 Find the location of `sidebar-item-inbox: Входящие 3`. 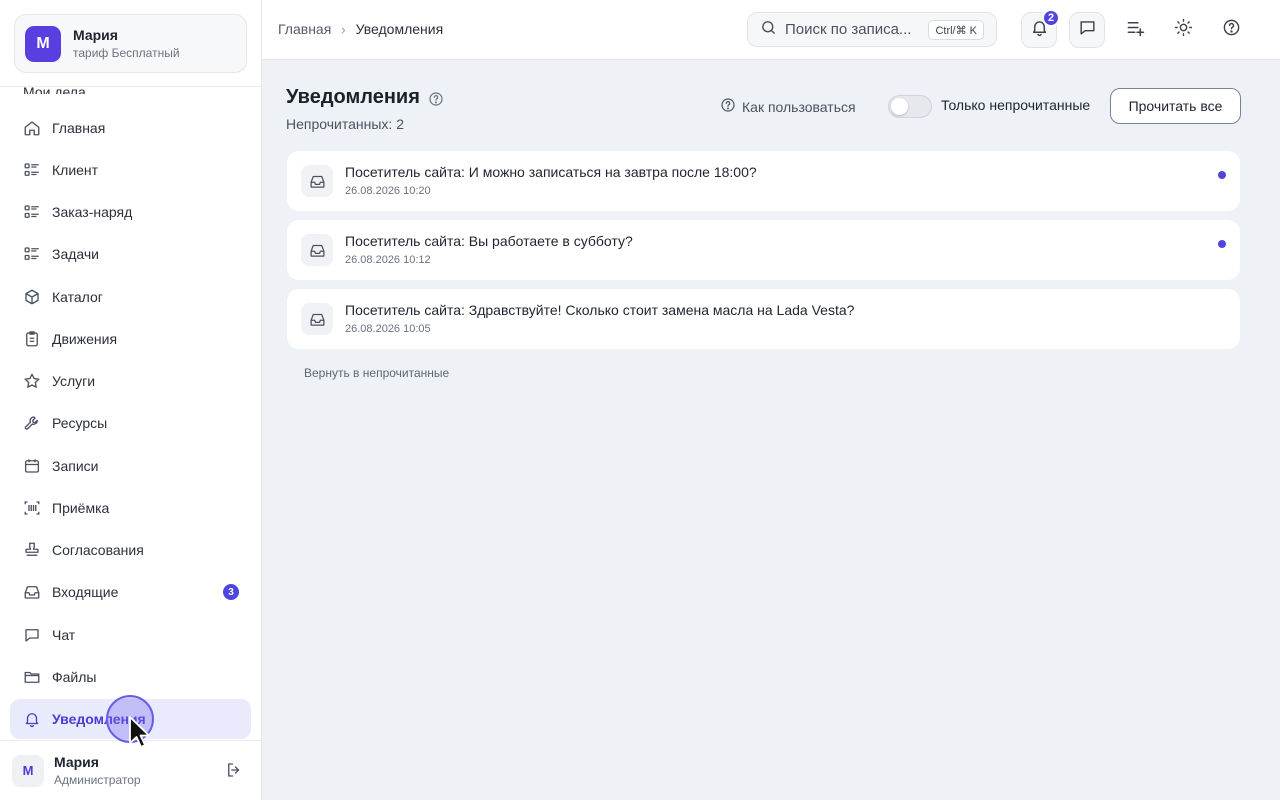

sidebar-item-inbox: Входящие 3 is located at coordinates (130, 592).